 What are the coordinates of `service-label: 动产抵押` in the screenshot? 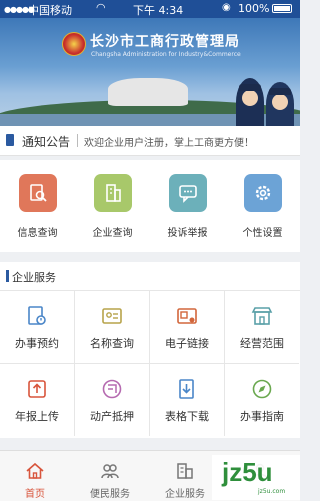 It's located at (112, 416).